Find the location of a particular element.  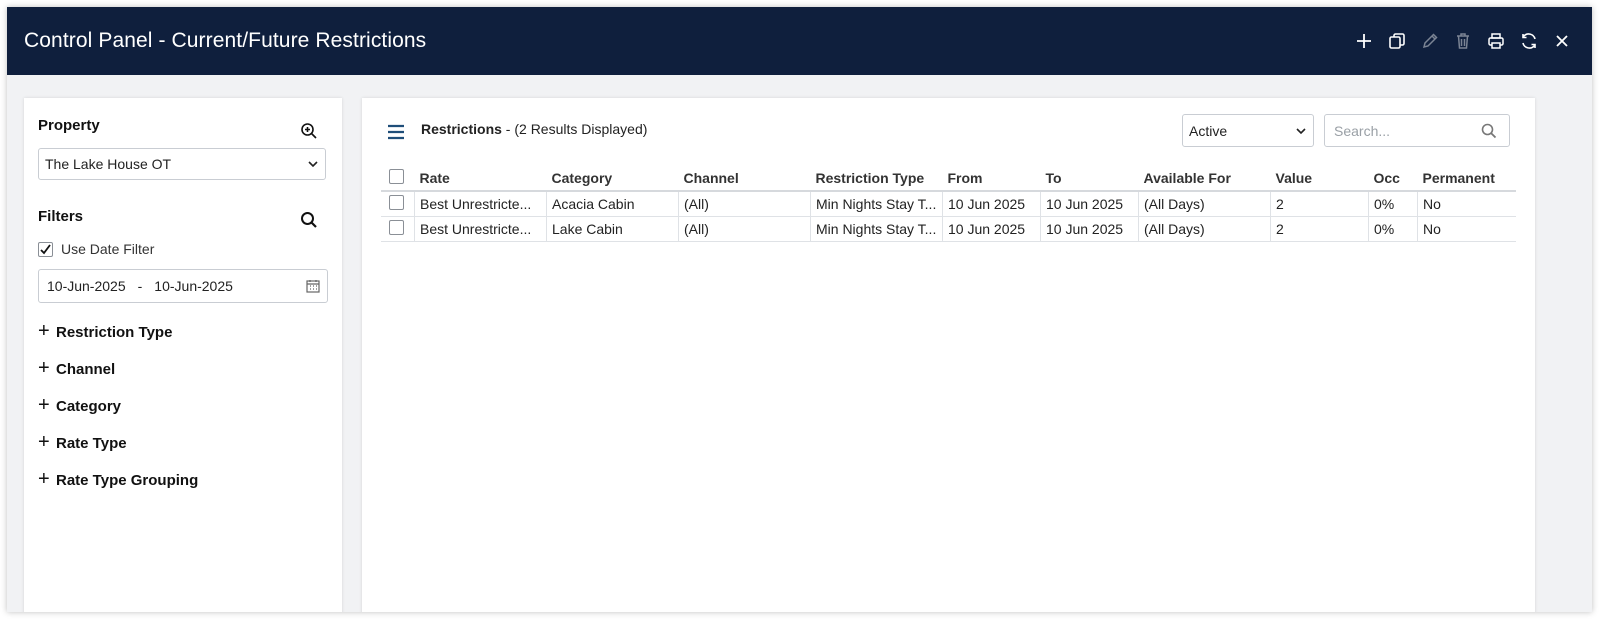

print-icon is located at coordinates (1496, 41).